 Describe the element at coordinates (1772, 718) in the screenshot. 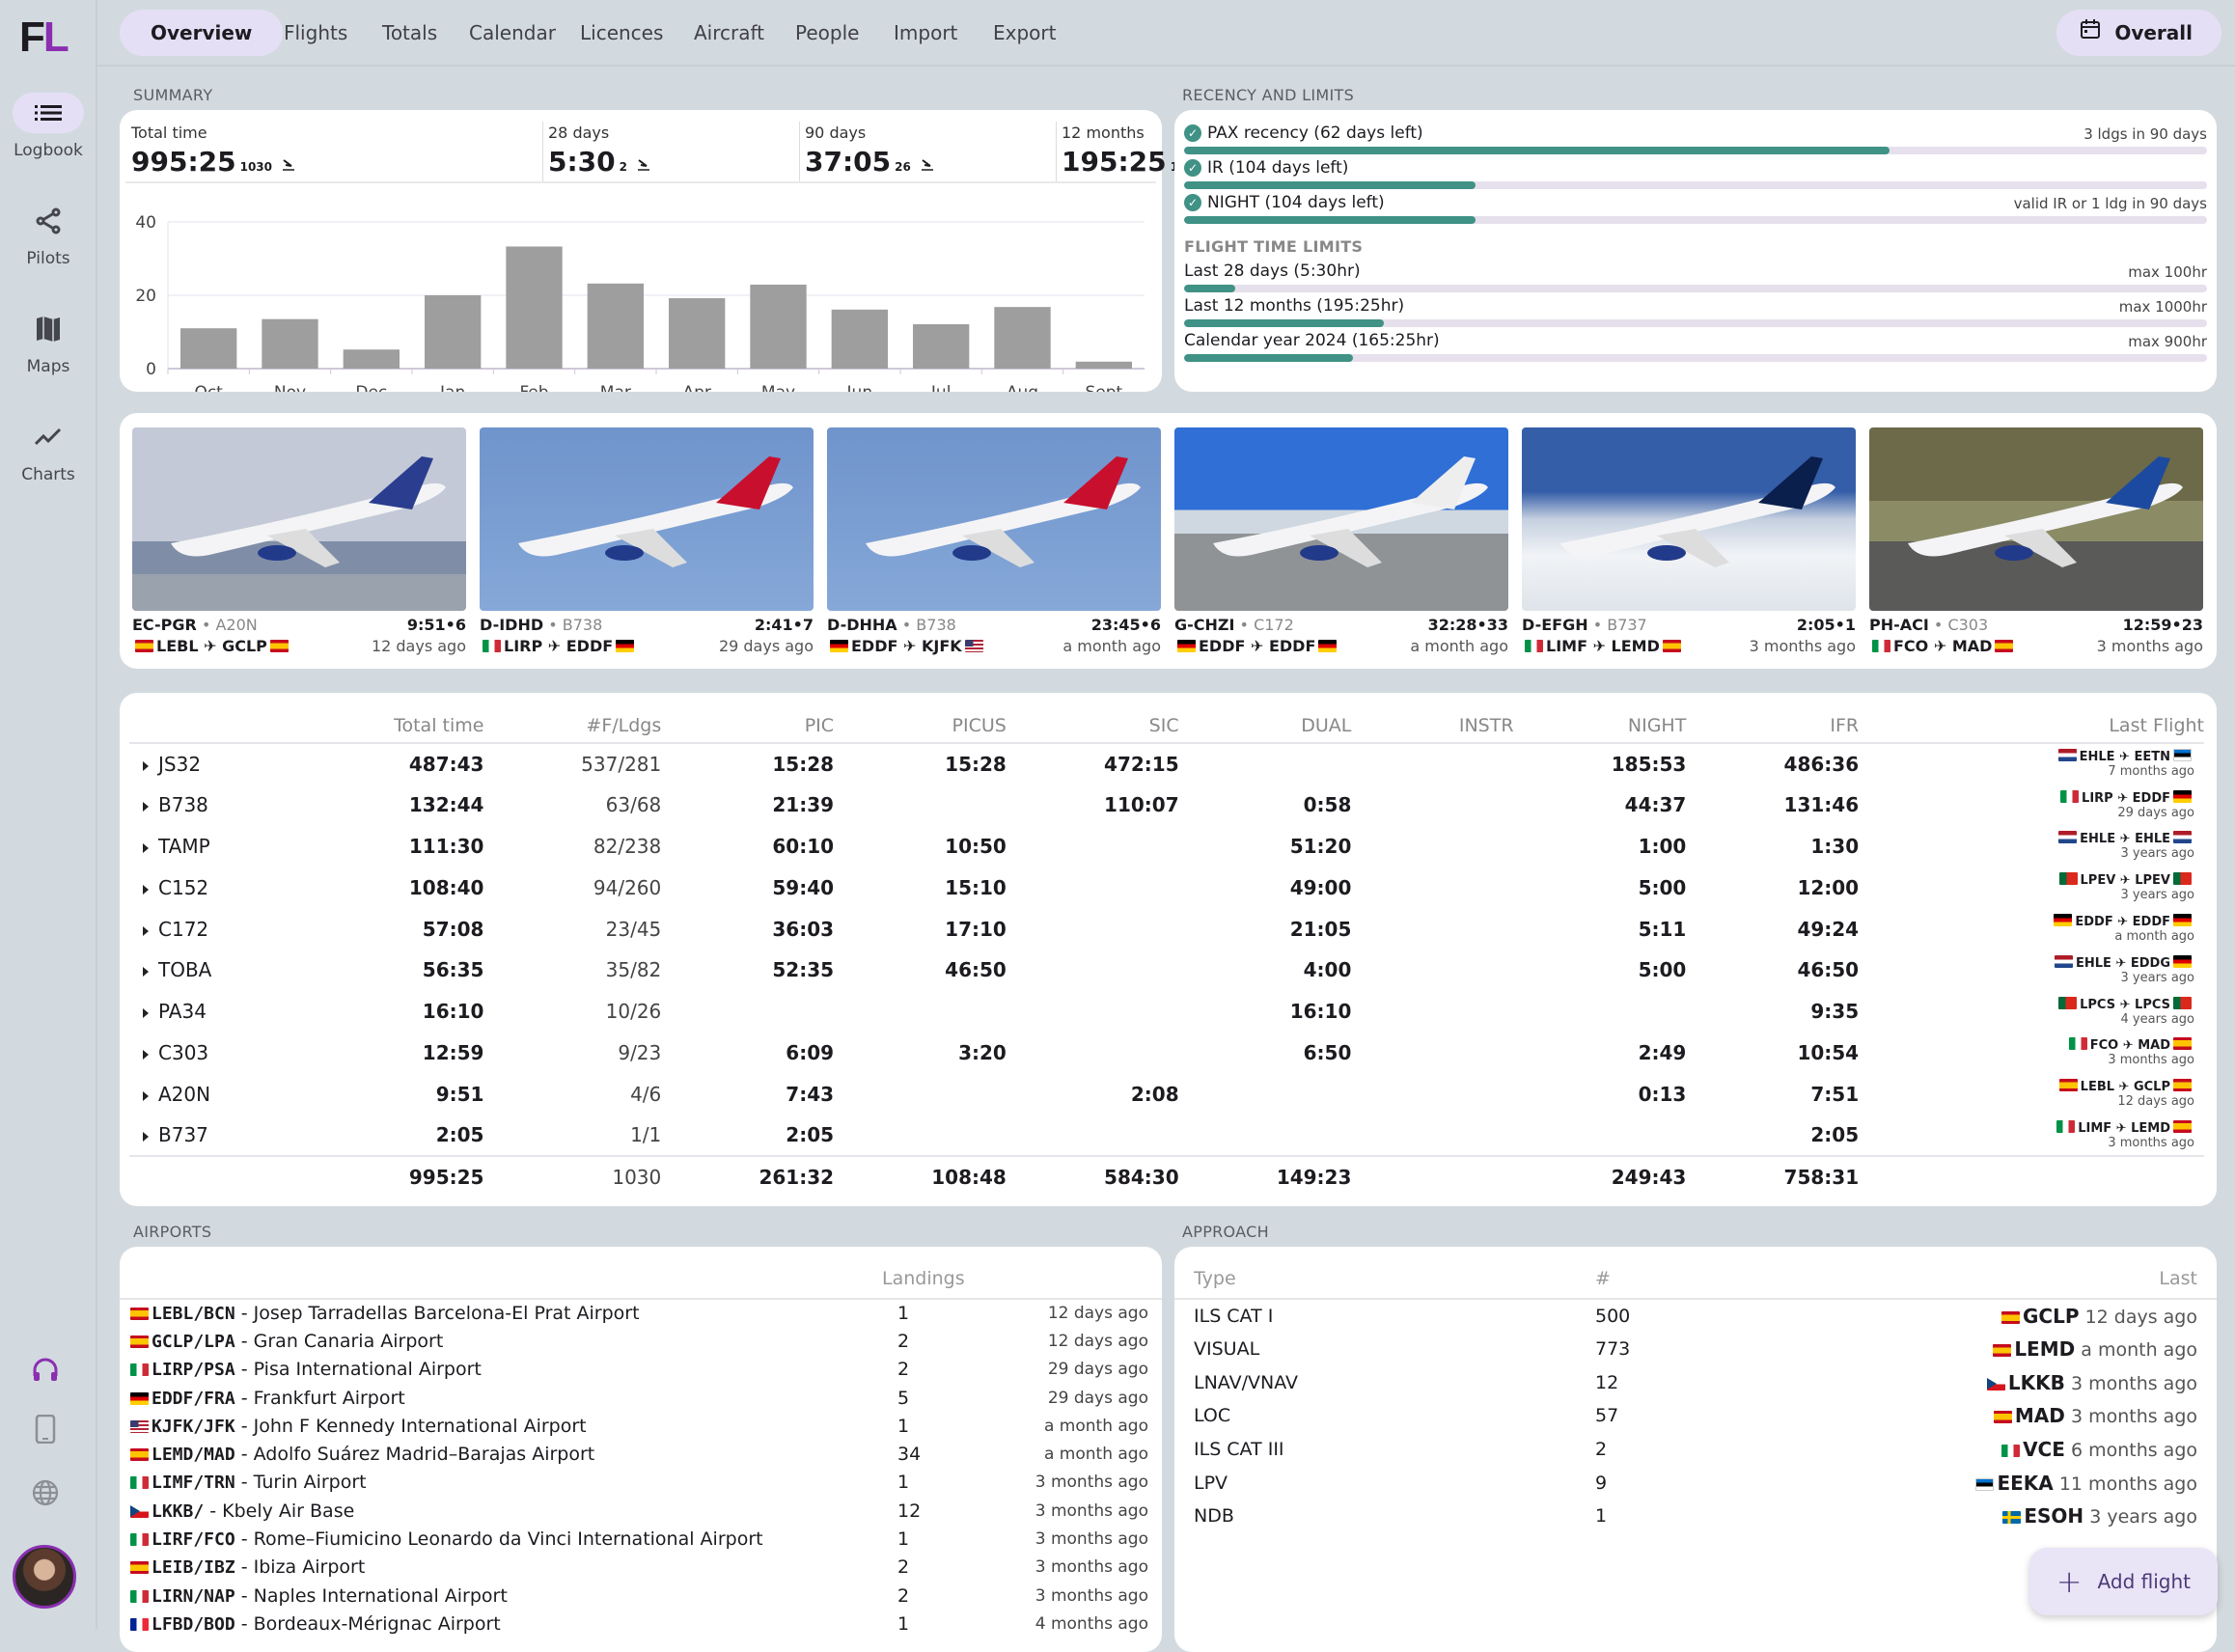

I see `column-header: IFR` at that location.